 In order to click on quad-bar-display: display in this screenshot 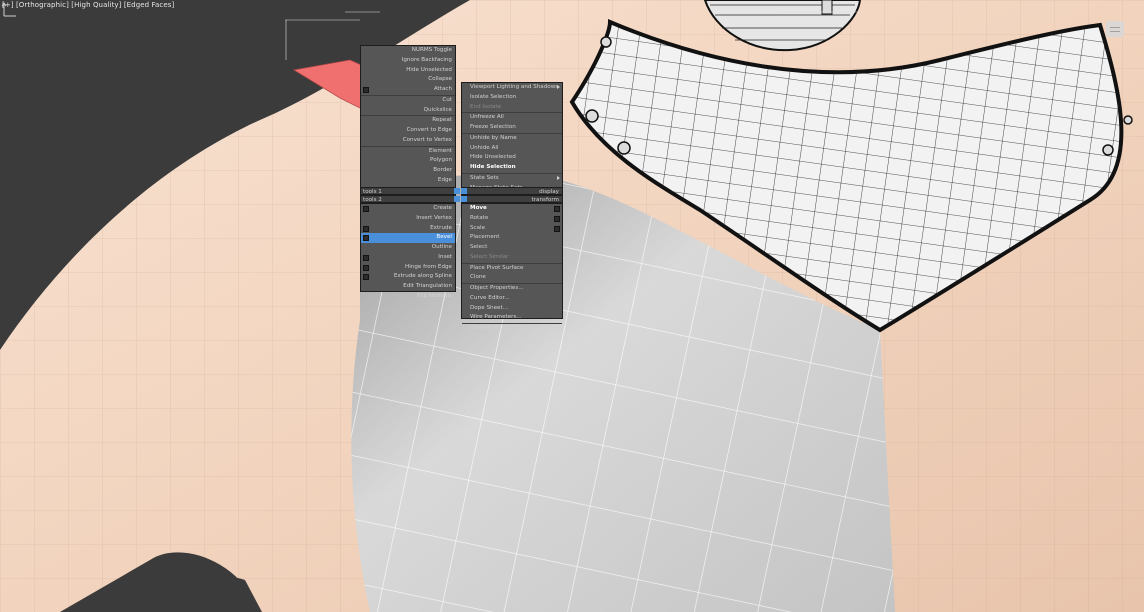, I will do `click(512, 191)`.